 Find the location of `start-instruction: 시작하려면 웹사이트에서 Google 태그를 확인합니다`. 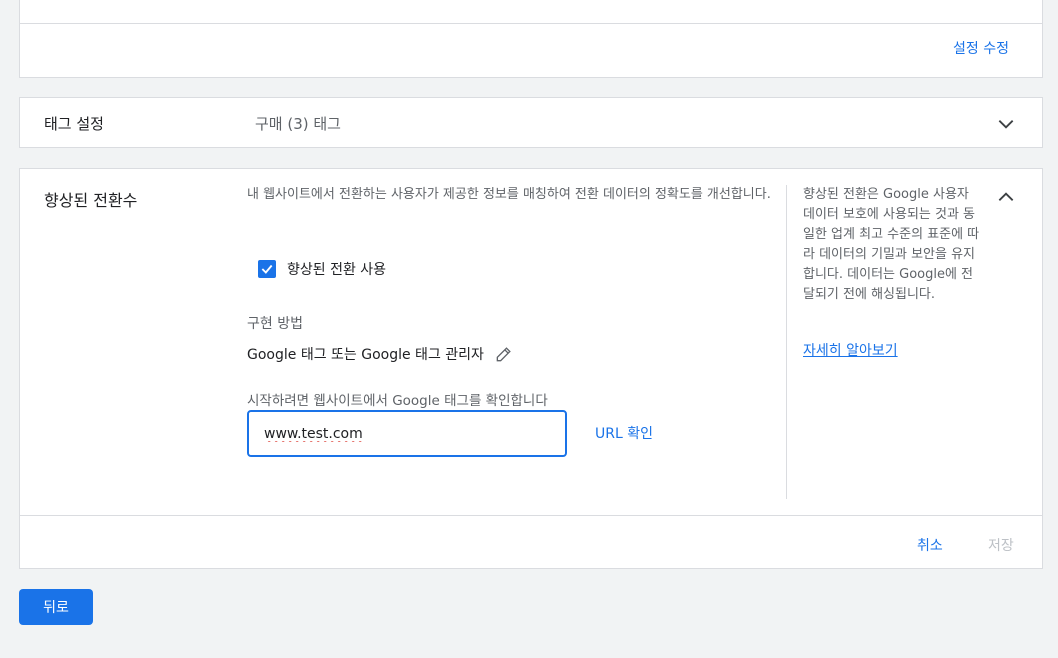

start-instruction: 시작하려면 웹사이트에서 Google 태그를 확인합니다 is located at coordinates (397, 401).